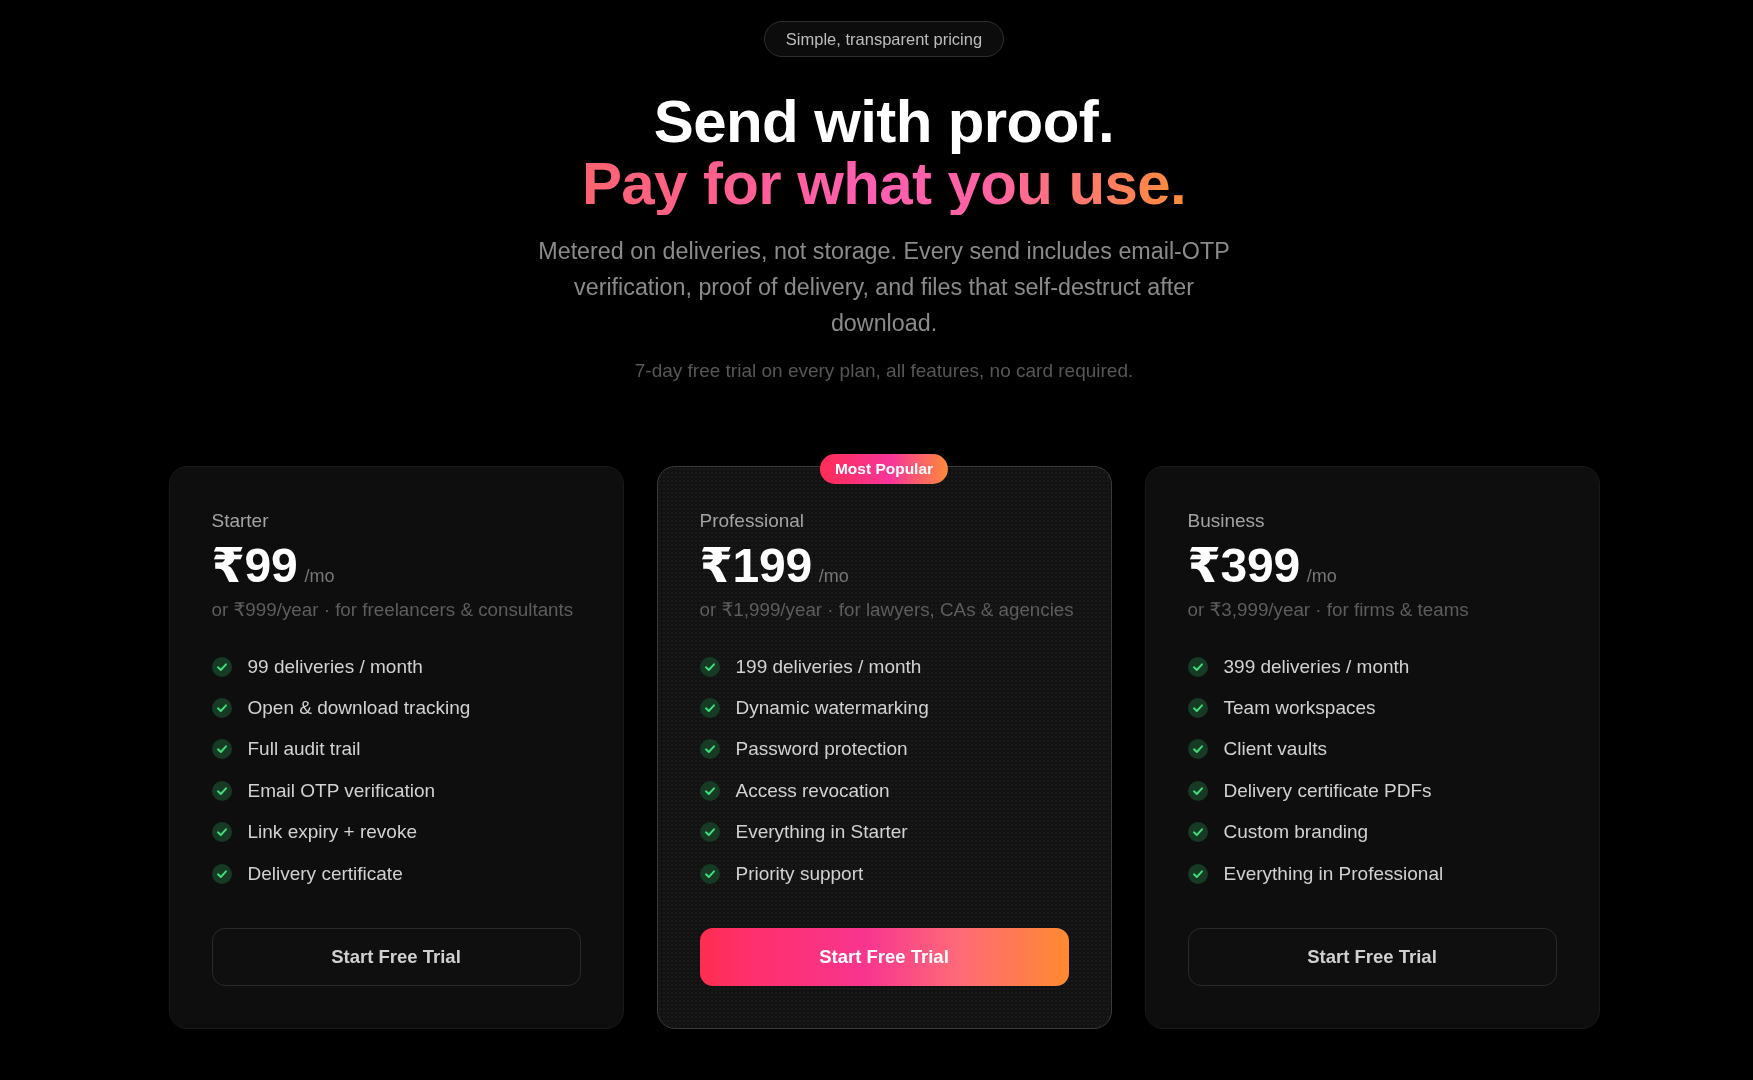 This screenshot has width=1753, height=1080. I want to click on feature-text: 399 deliveries / month, so click(1316, 666).